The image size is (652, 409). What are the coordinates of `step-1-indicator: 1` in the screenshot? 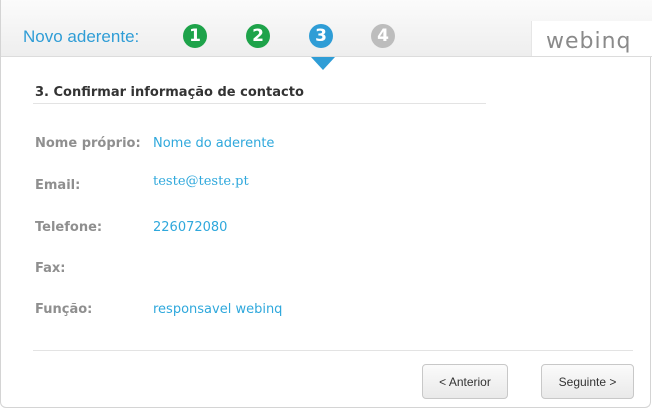 It's located at (195, 36).